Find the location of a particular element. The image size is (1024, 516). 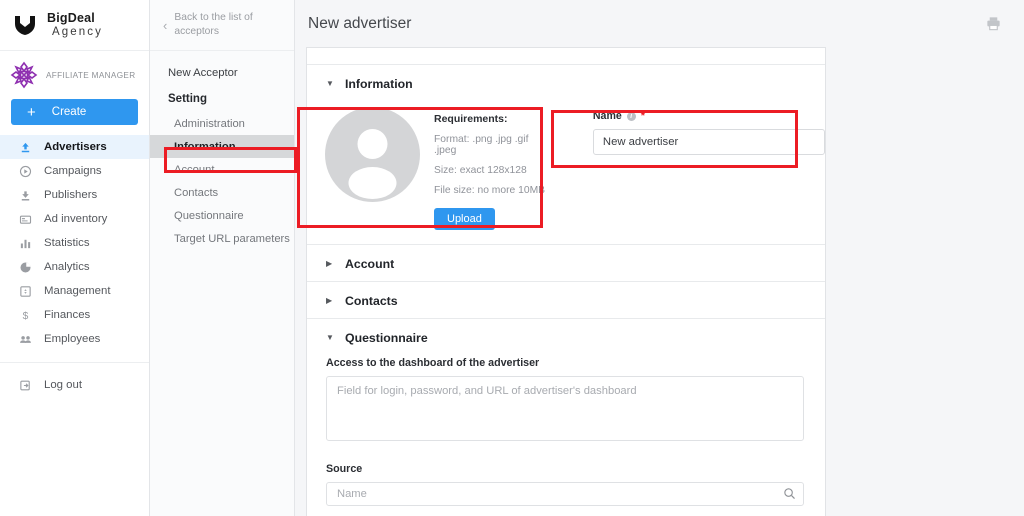

subnav-item-information: Information is located at coordinates (222, 147).